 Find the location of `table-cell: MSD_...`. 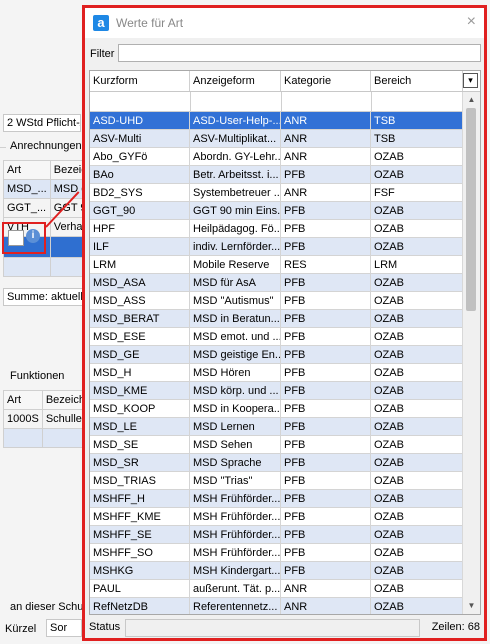

table-cell: MSD_... is located at coordinates (27, 189).